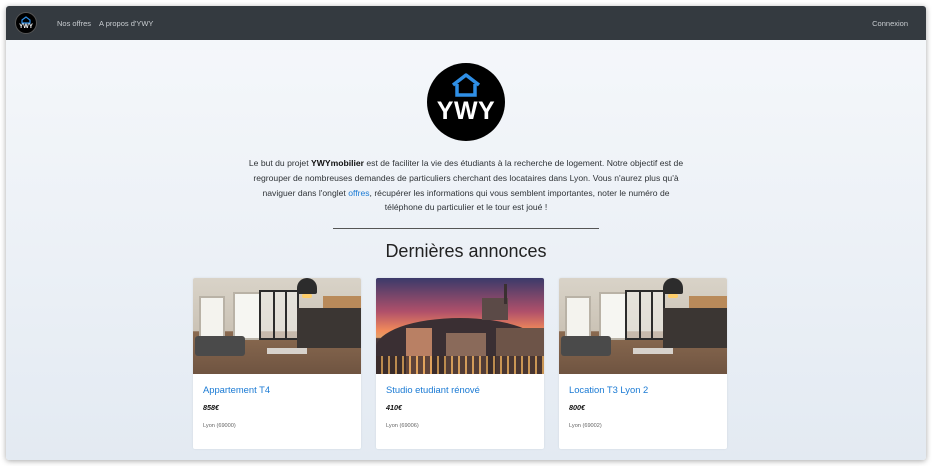 The image size is (932, 466). Describe the element at coordinates (338, 163) in the screenshot. I see `brand-name: YWYmobilier` at that location.